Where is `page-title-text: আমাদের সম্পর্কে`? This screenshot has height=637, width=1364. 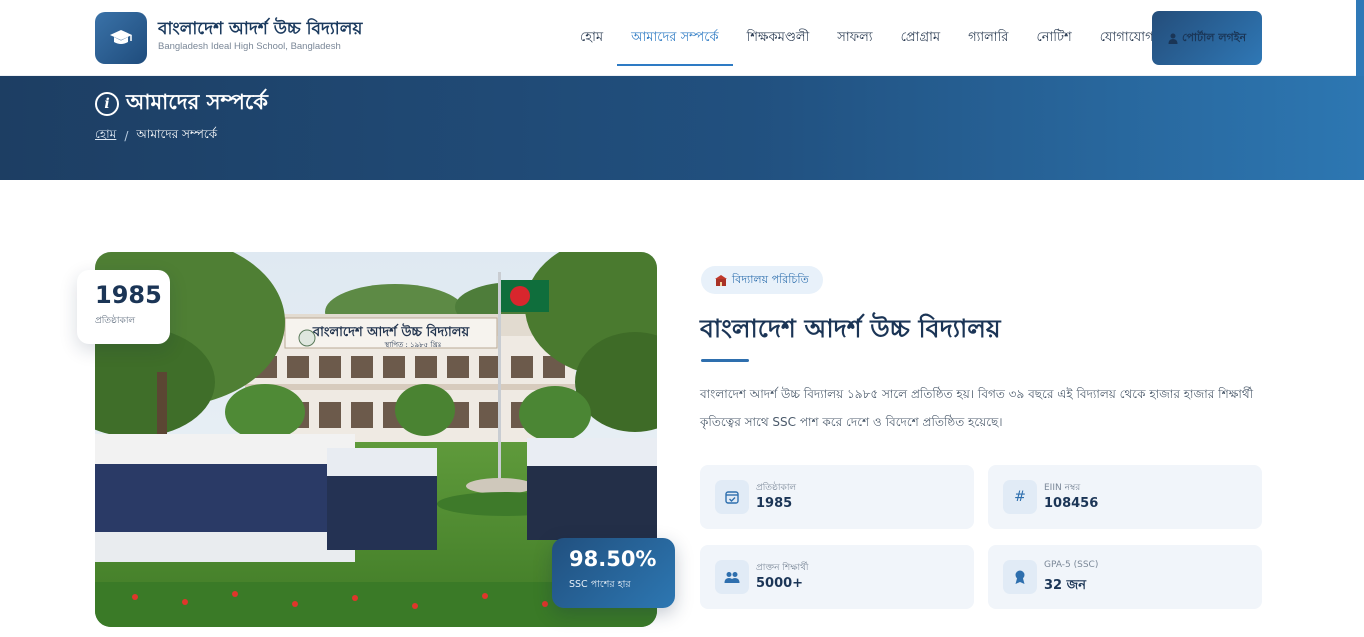 page-title-text: আমাদের সম্পর্কে is located at coordinates (197, 102).